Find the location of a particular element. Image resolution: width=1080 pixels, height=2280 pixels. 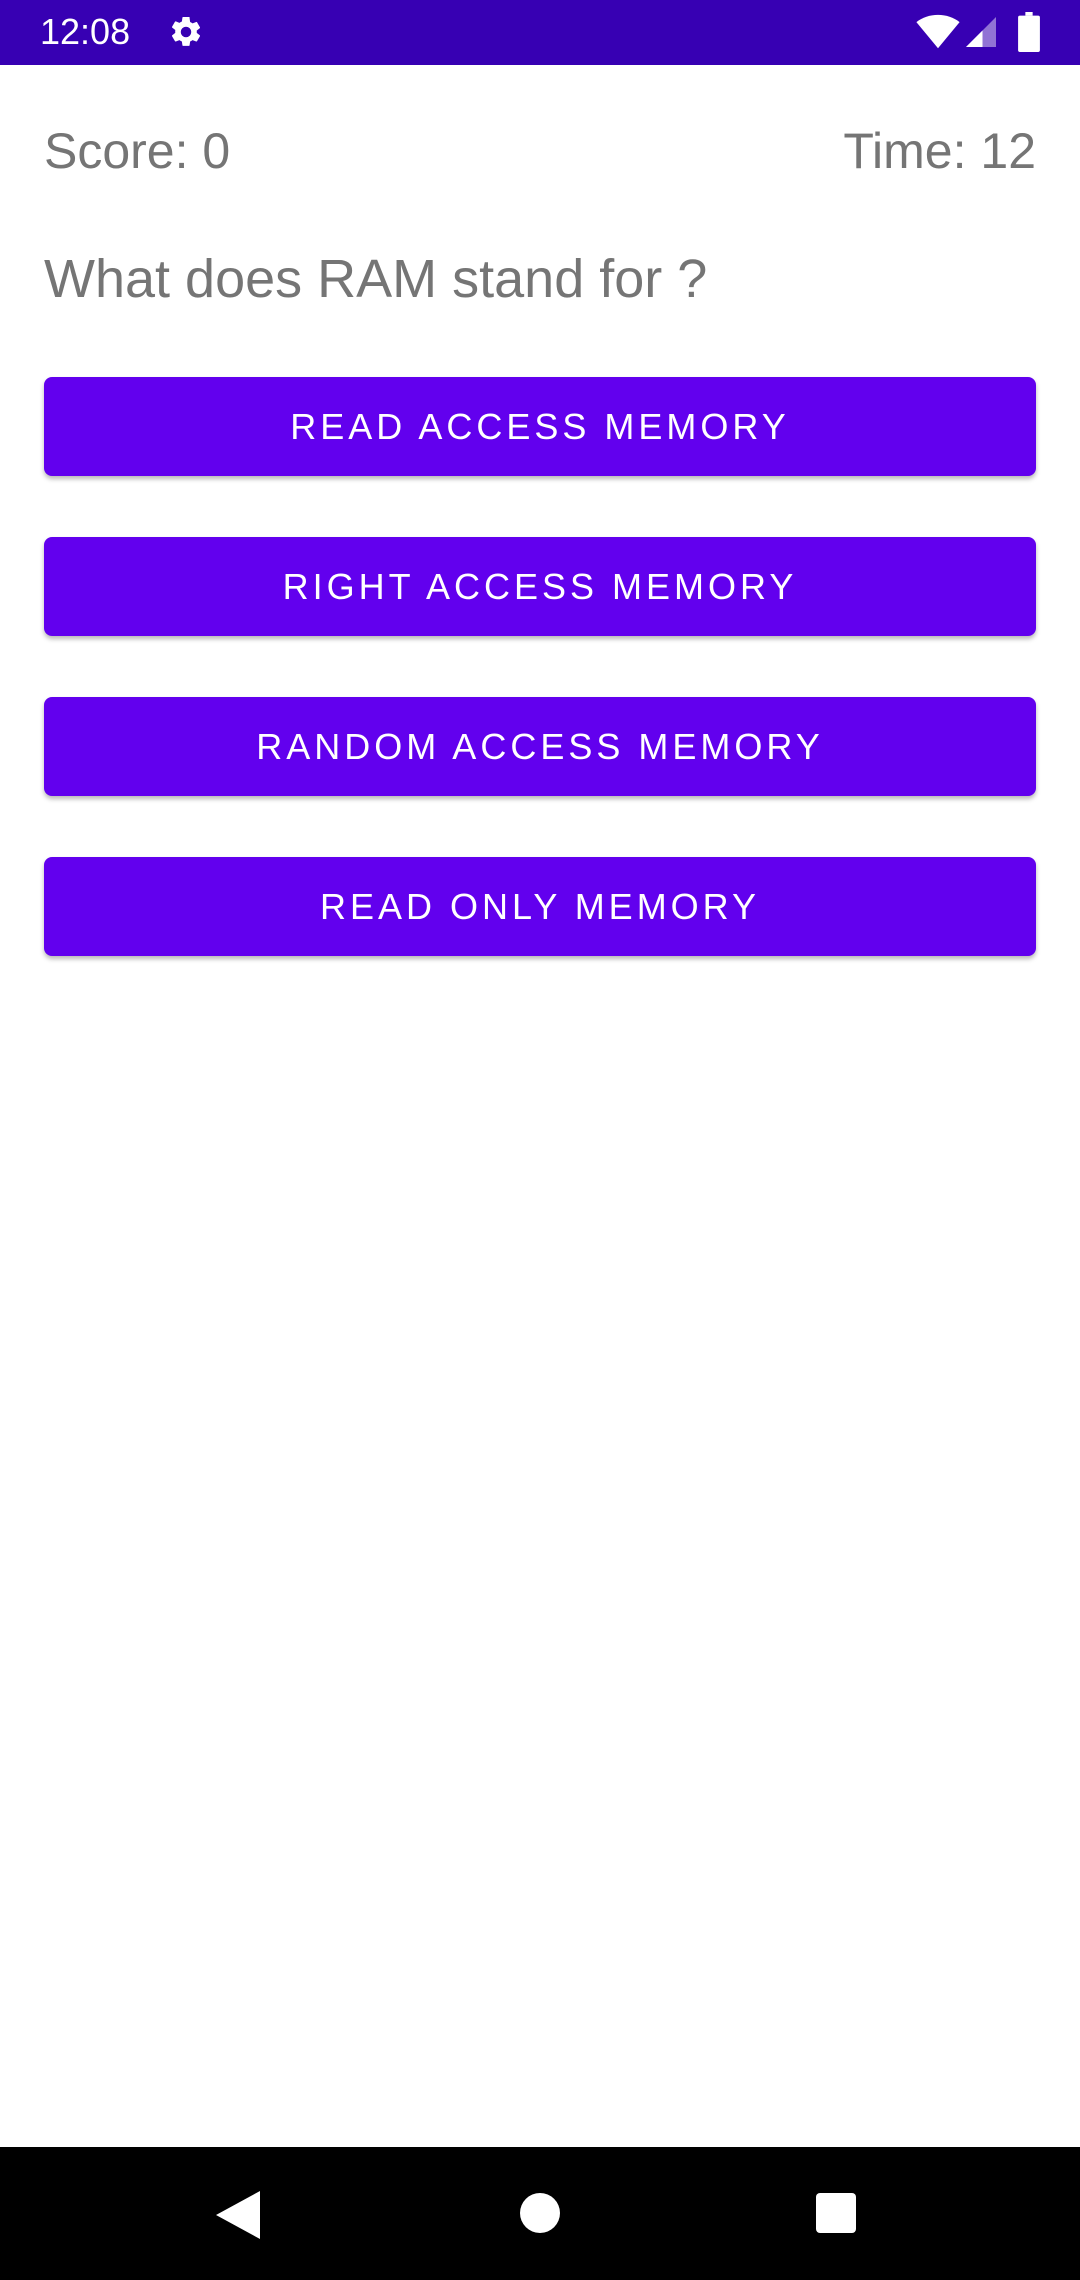

answer-button-2: RIGHT ACCESS MEMORY is located at coordinates (540, 586).